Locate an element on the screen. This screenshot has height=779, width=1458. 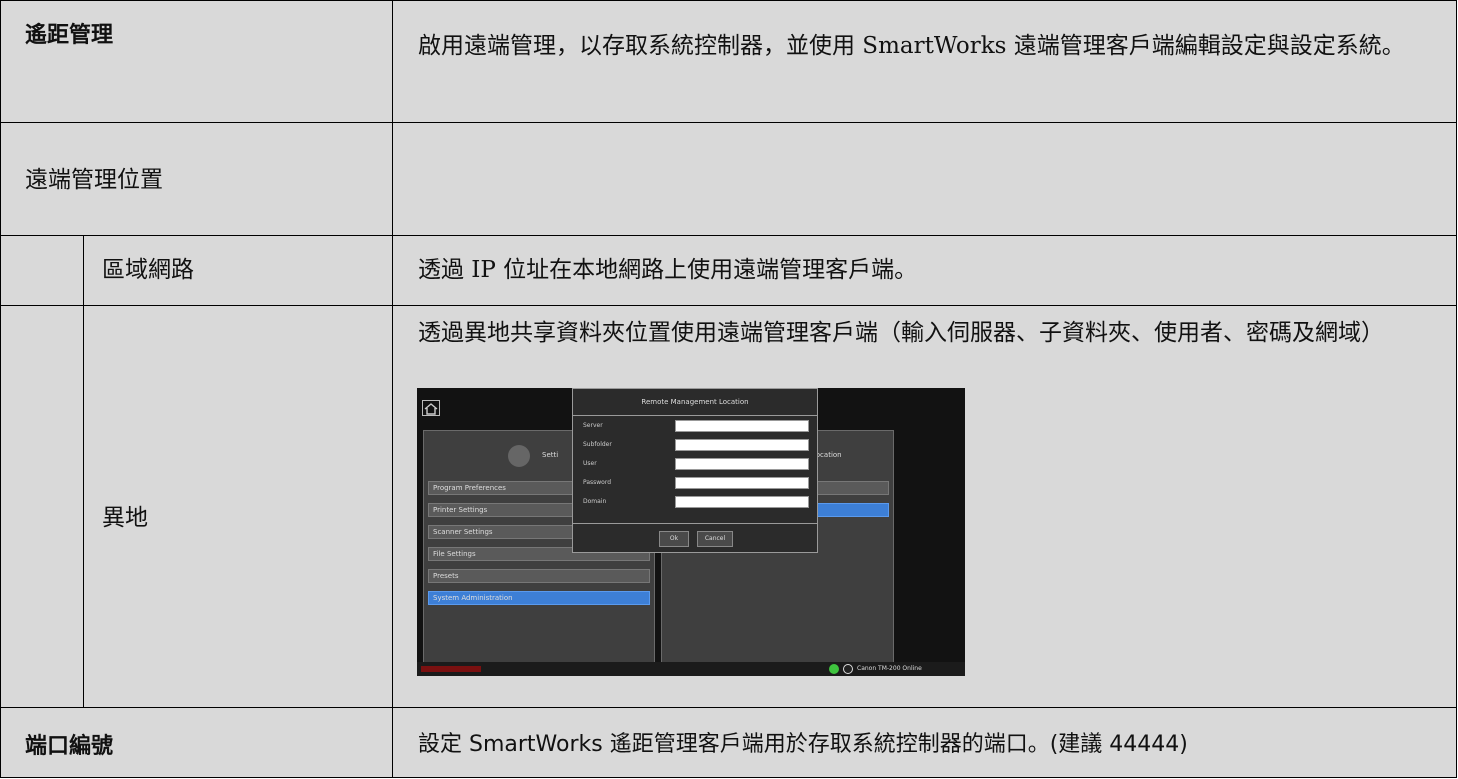
password-field is located at coordinates (742, 483).